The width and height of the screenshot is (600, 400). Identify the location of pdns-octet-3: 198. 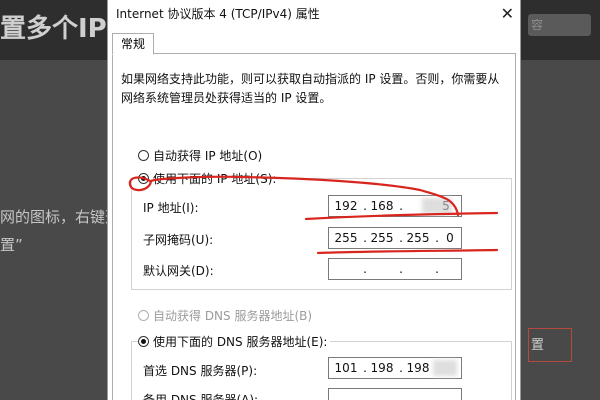
(418, 368).